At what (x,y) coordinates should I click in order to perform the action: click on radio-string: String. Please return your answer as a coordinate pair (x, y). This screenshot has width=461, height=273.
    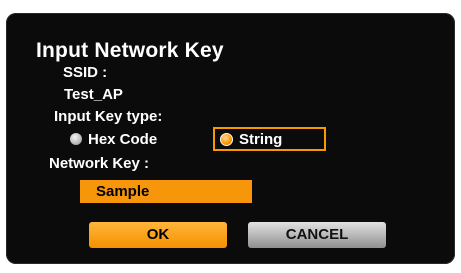
    Looking at the image, I should click on (269, 139).